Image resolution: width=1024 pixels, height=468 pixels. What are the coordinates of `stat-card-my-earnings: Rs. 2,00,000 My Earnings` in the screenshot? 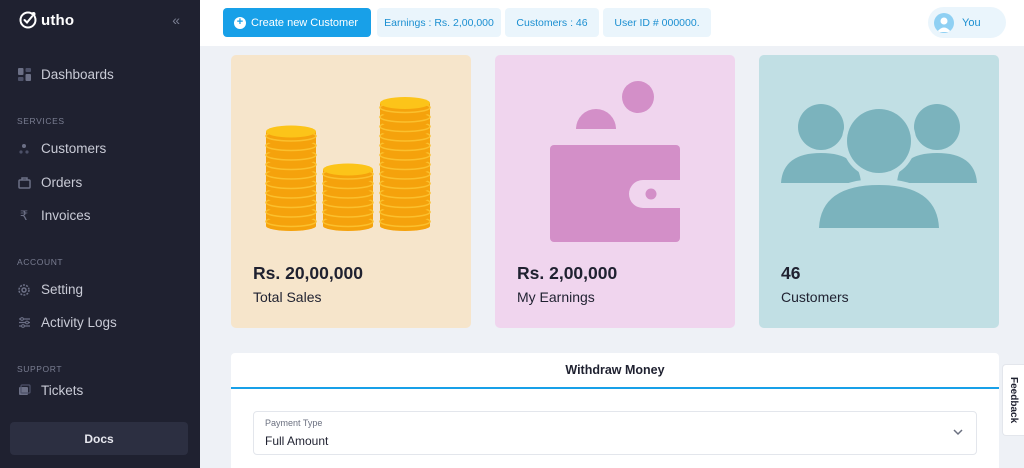 It's located at (615, 191).